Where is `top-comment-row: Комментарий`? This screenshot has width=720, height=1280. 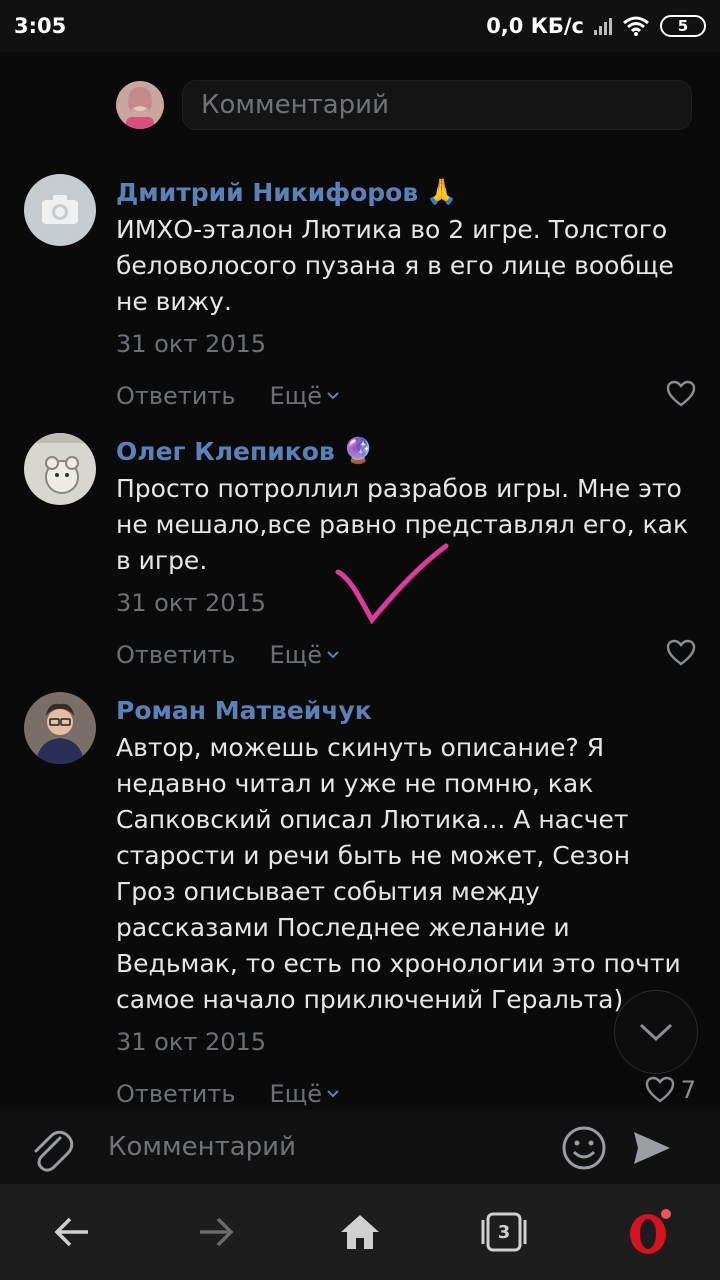 top-comment-row: Комментарий is located at coordinates (404, 105).